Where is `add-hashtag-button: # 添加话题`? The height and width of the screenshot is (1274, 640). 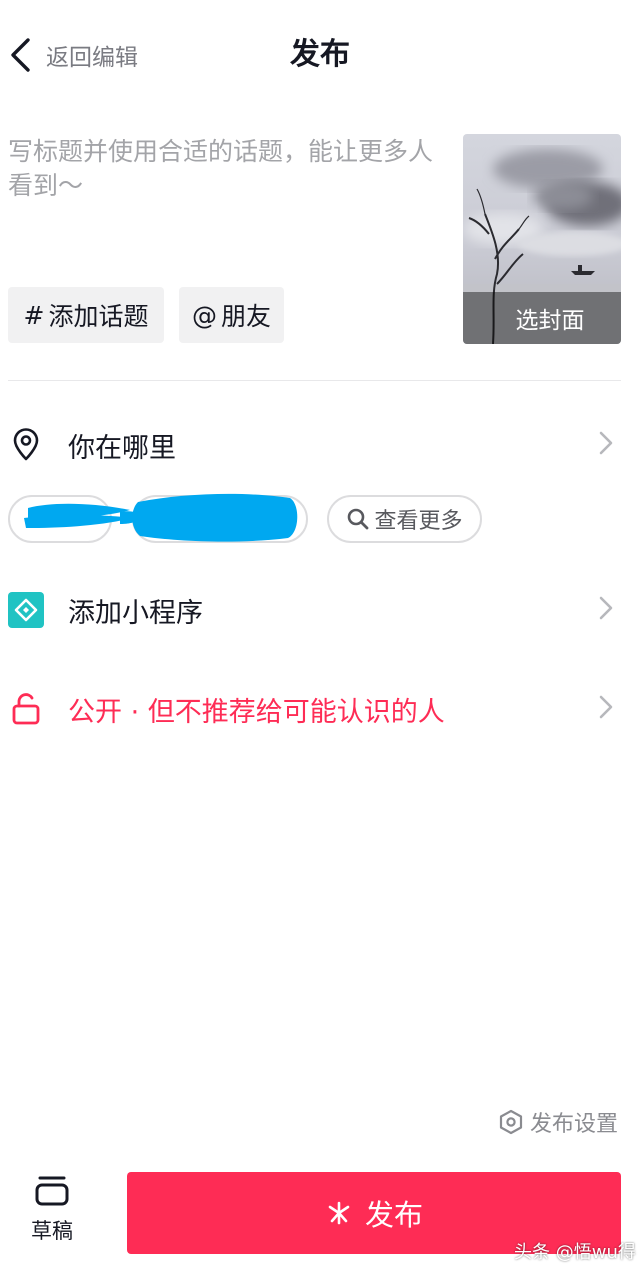 add-hashtag-button: # 添加话题 is located at coordinates (86, 315).